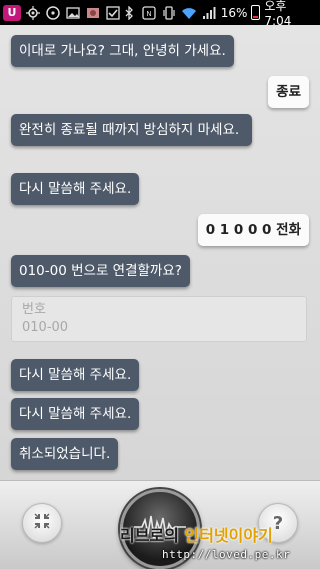  What do you see at coordinates (219, 14) in the screenshot?
I see `status-right-icons: N 16% 오후 7:04` at bounding box center [219, 14].